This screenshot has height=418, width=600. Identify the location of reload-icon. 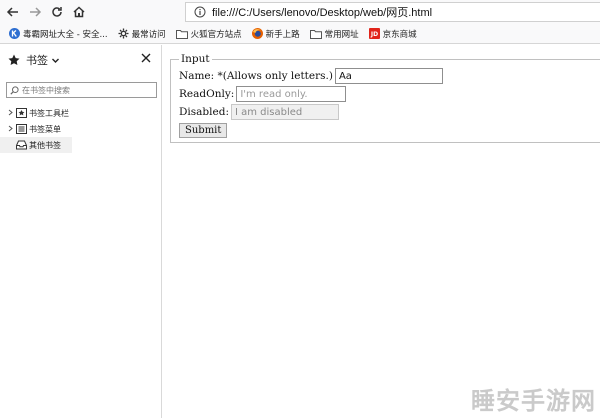
(57, 12).